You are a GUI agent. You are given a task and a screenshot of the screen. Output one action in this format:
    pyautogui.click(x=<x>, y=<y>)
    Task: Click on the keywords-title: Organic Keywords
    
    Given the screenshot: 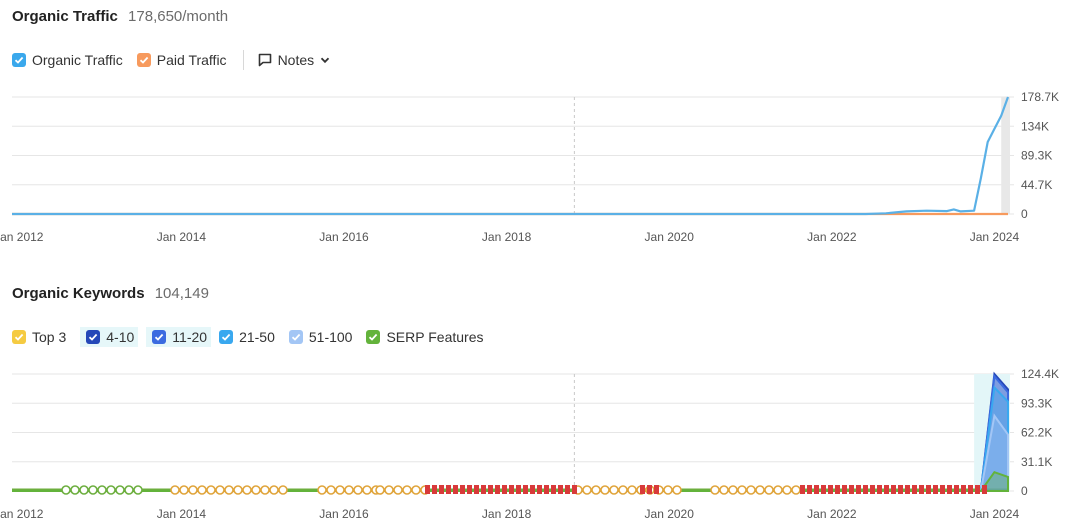 What is the action you would take?
    pyautogui.click(x=78, y=293)
    